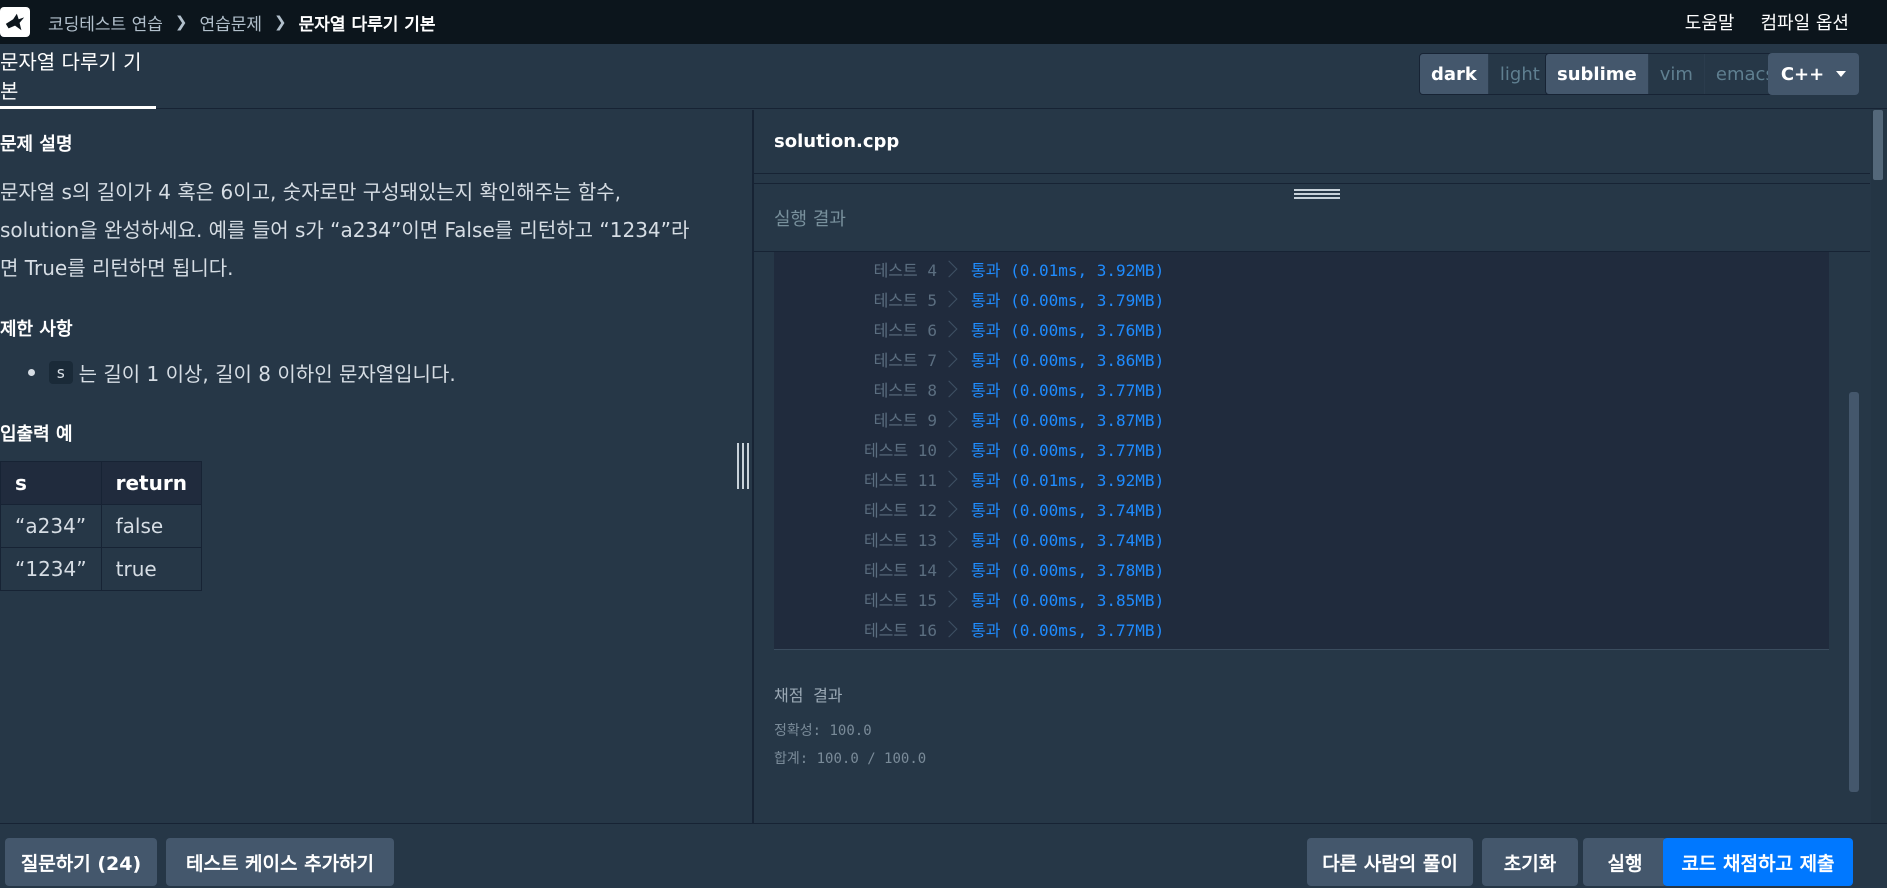 This screenshot has width=1887, height=888. Describe the element at coordinates (1068, 360) in the screenshot. I see `test-result: 통과 (0.00ms, 3.86MB)` at that location.